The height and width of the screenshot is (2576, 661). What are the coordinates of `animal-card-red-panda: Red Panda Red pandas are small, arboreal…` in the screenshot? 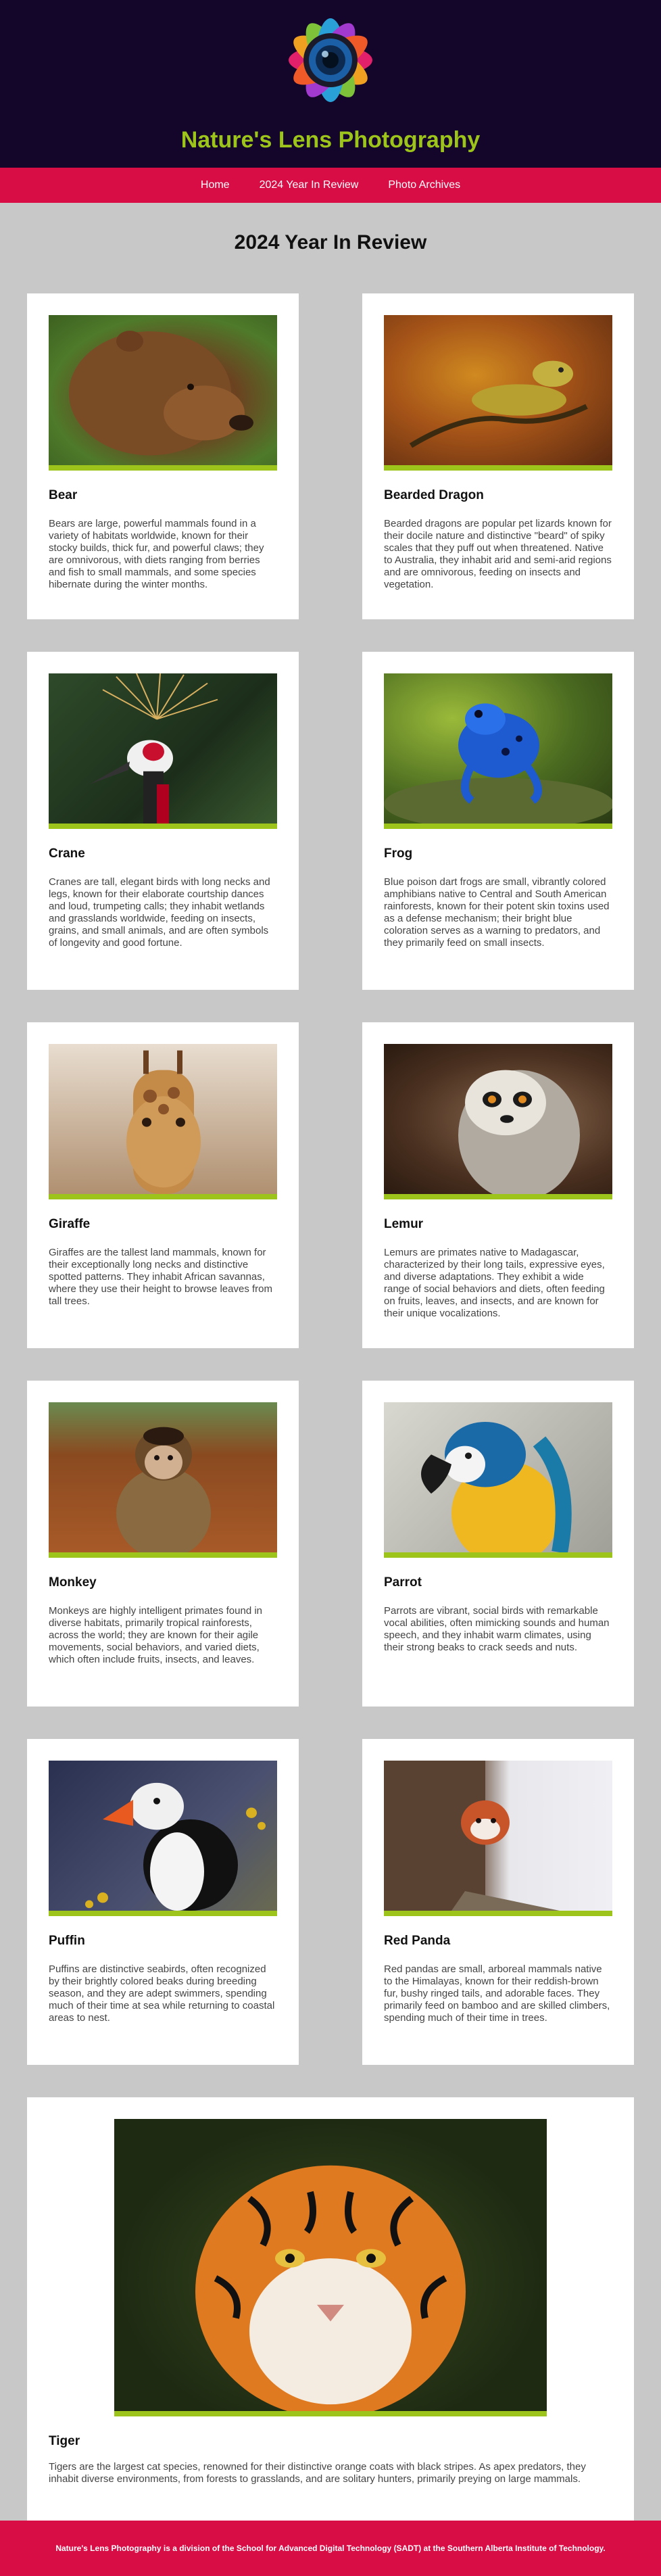 It's located at (498, 1902).